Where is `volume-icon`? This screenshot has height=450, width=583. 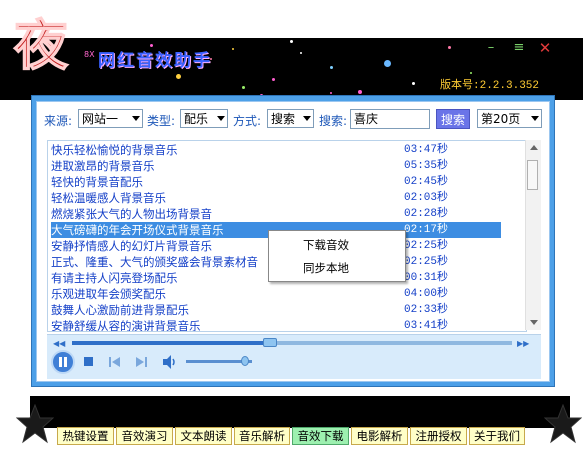
volume-icon is located at coordinates (170, 364).